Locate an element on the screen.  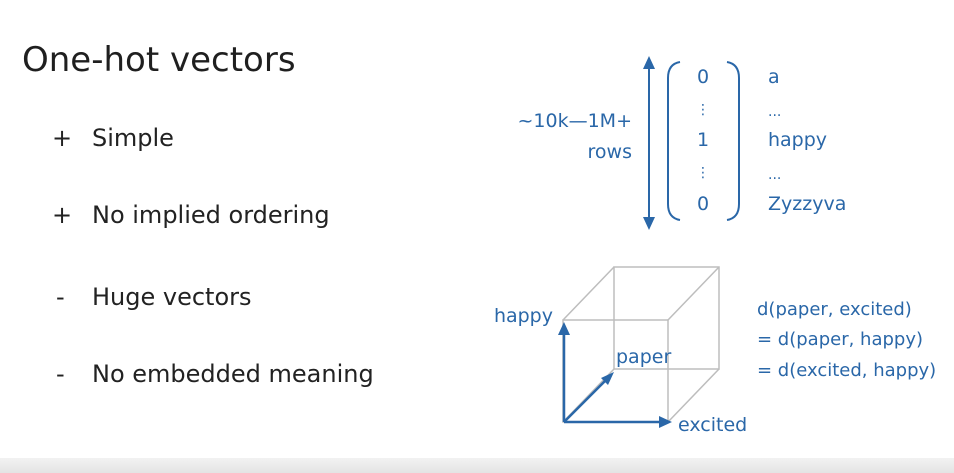
axis-label-excited: excited is located at coordinates (712, 425).